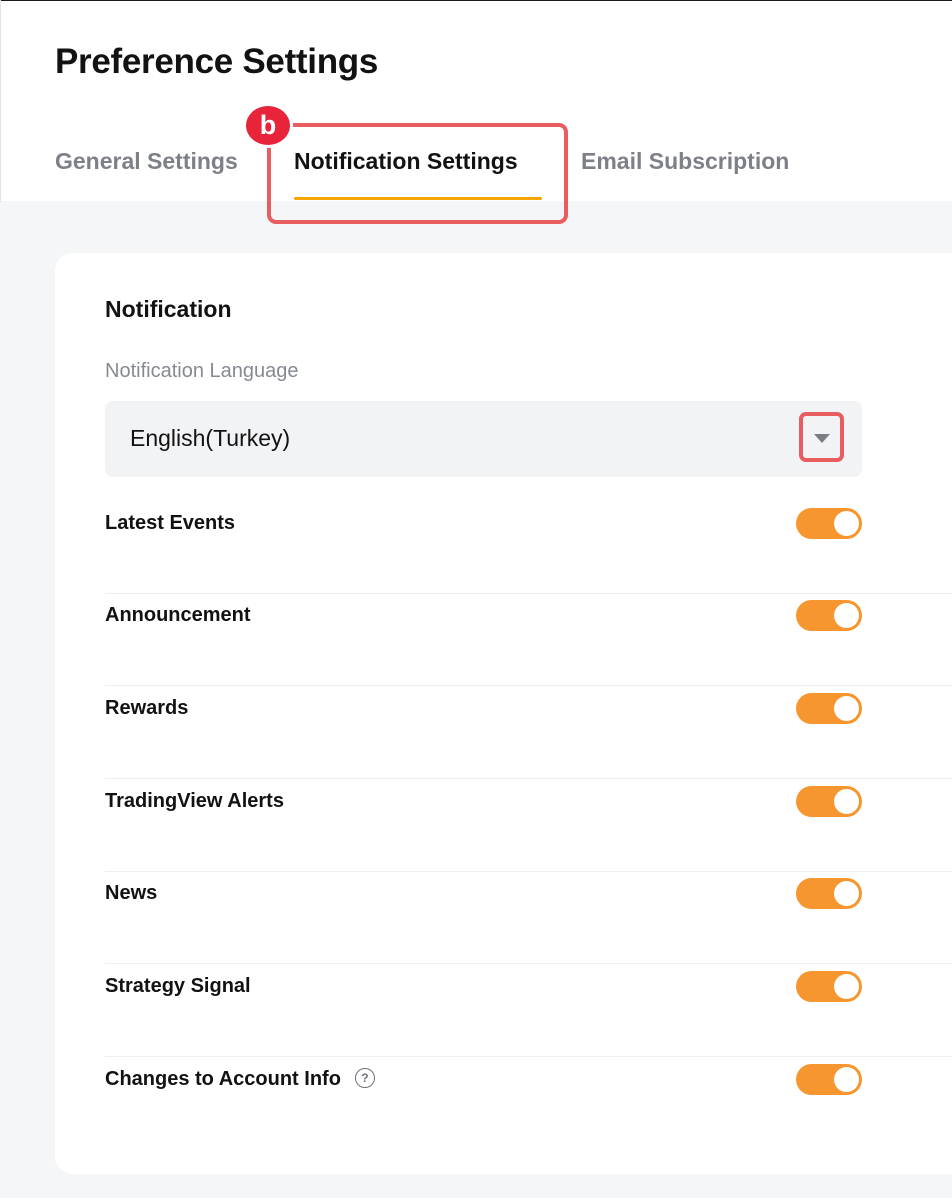 Image resolution: width=952 pixels, height=1198 pixels. Describe the element at coordinates (829, 893) in the screenshot. I see `news-toggle` at that location.